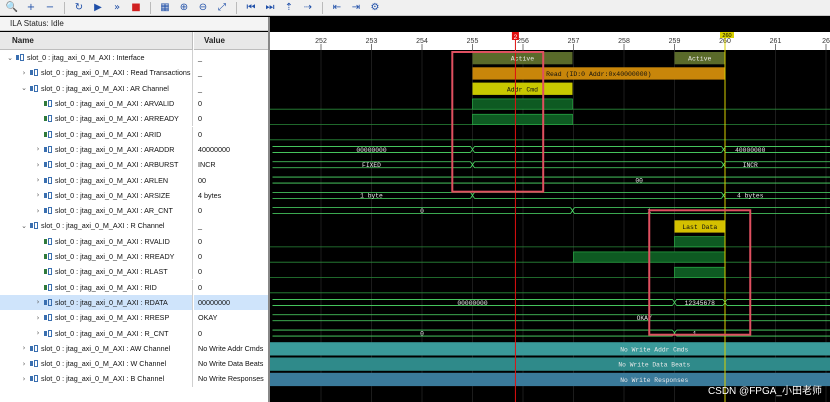 This screenshot has width=830, height=402. I want to click on zoom-fit-icon: ⤢, so click(222, 8).